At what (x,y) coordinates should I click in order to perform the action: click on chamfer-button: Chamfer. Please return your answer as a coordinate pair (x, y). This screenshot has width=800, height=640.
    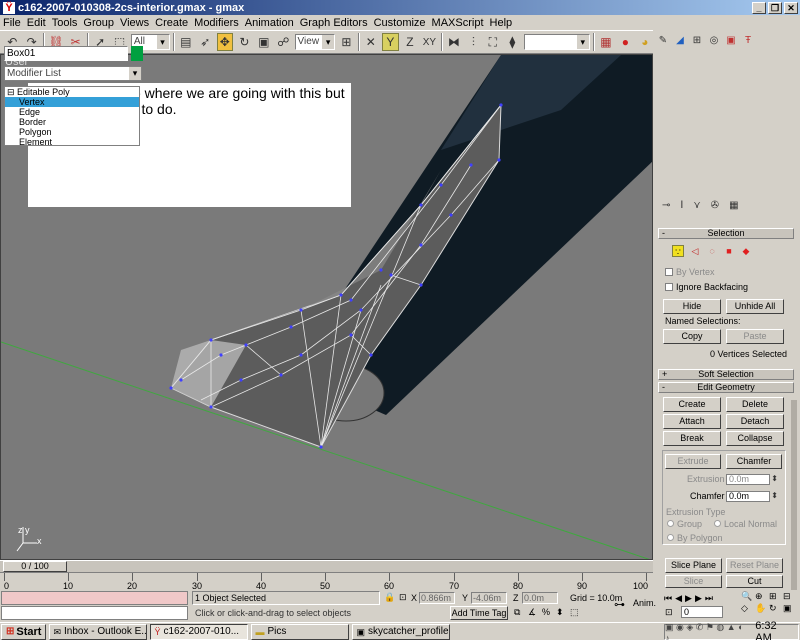
    Looking at the image, I should click on (754, 461).